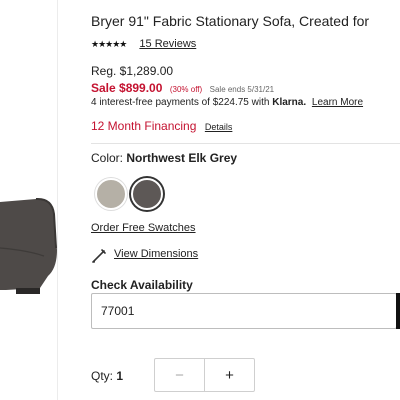 The width and height of the screenshot is (400, 400). What do you see at coordinates (337, 102) in the screenshot?
I see `learn-more-link: Learn More` at bounding box center [337, 102].